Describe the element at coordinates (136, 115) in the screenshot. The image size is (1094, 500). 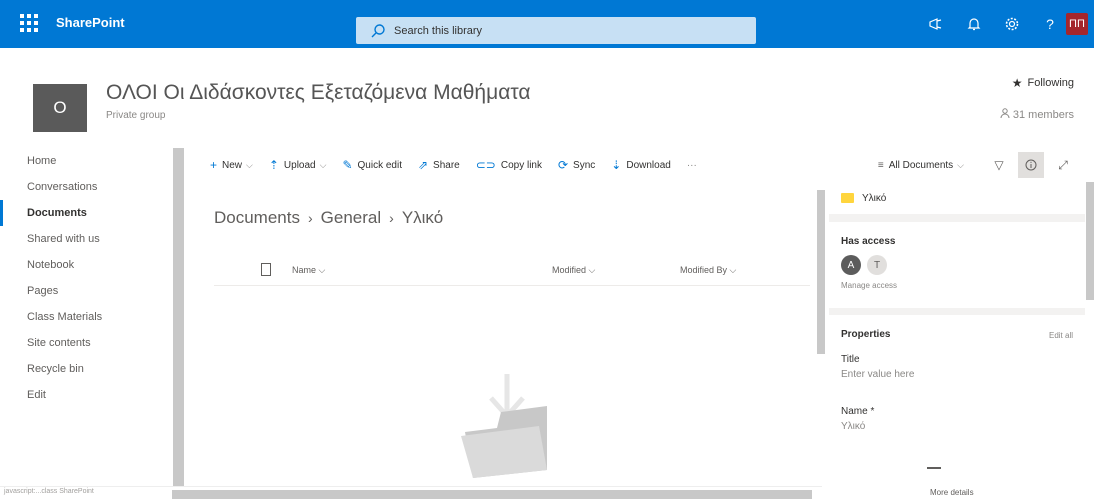
I see `site-privacy-label: Private group` at that location.